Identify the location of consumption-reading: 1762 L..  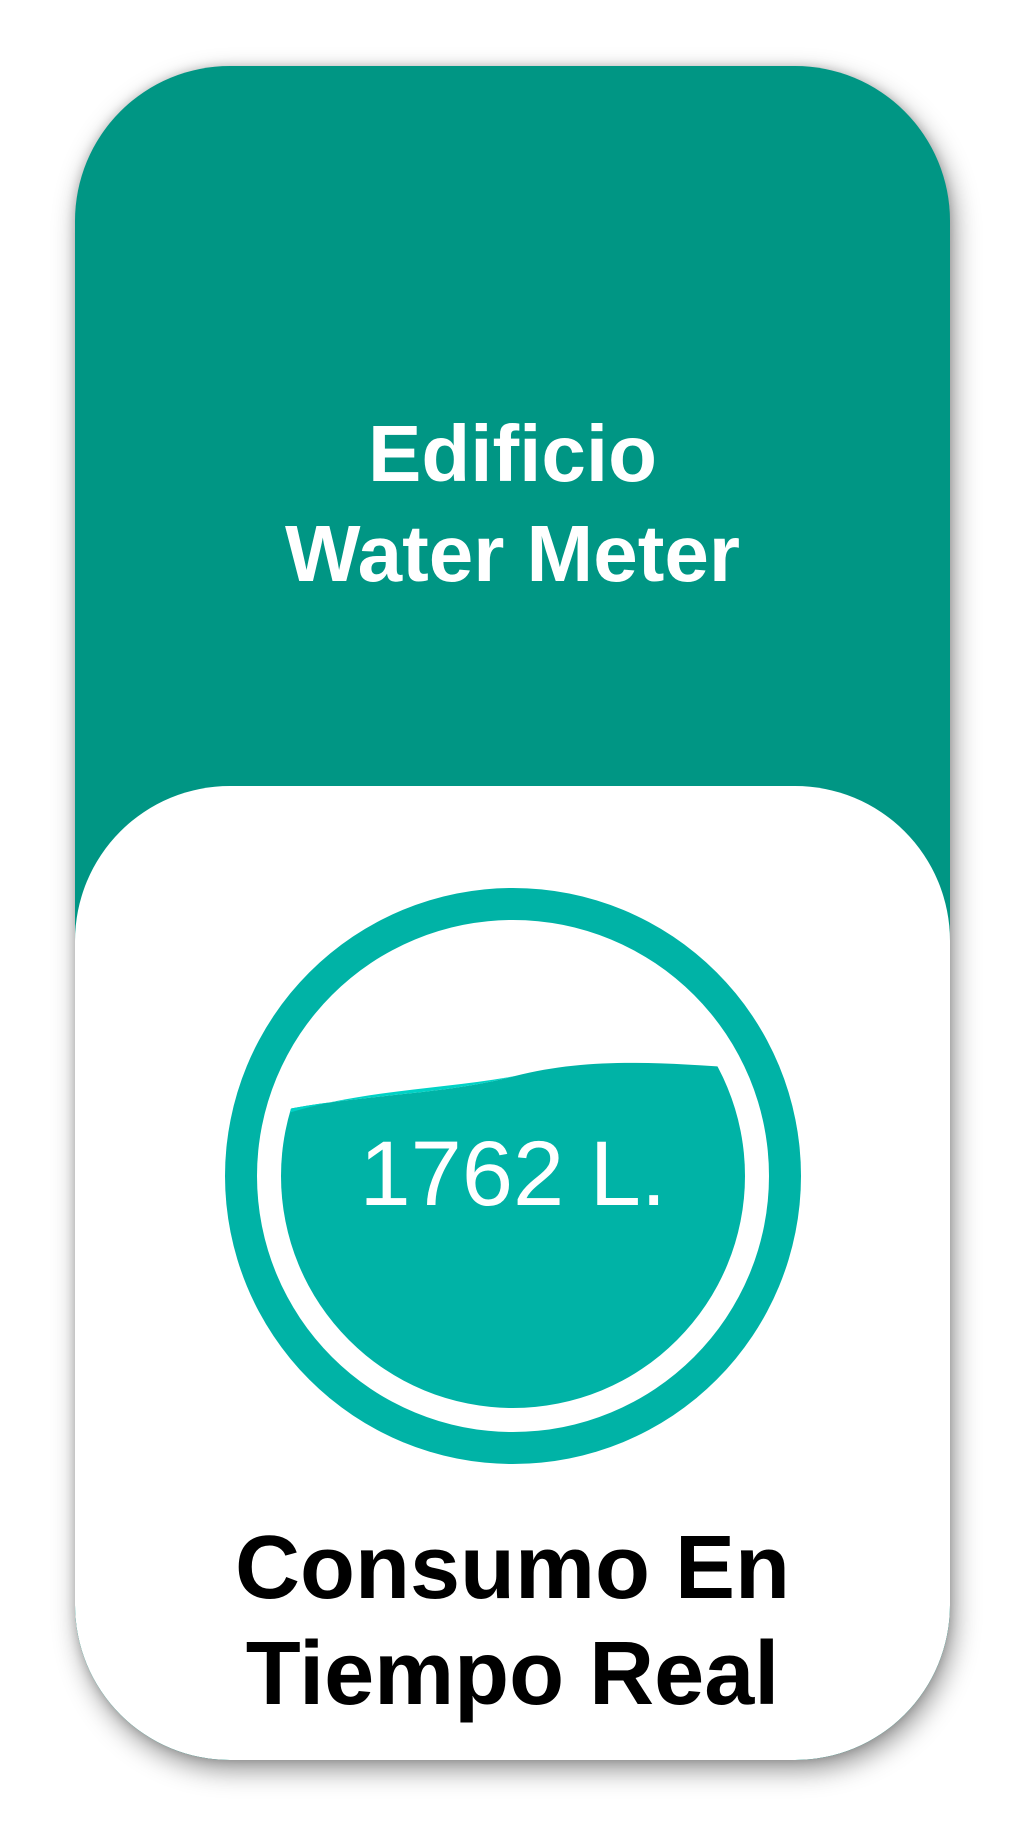
(513, 1174).